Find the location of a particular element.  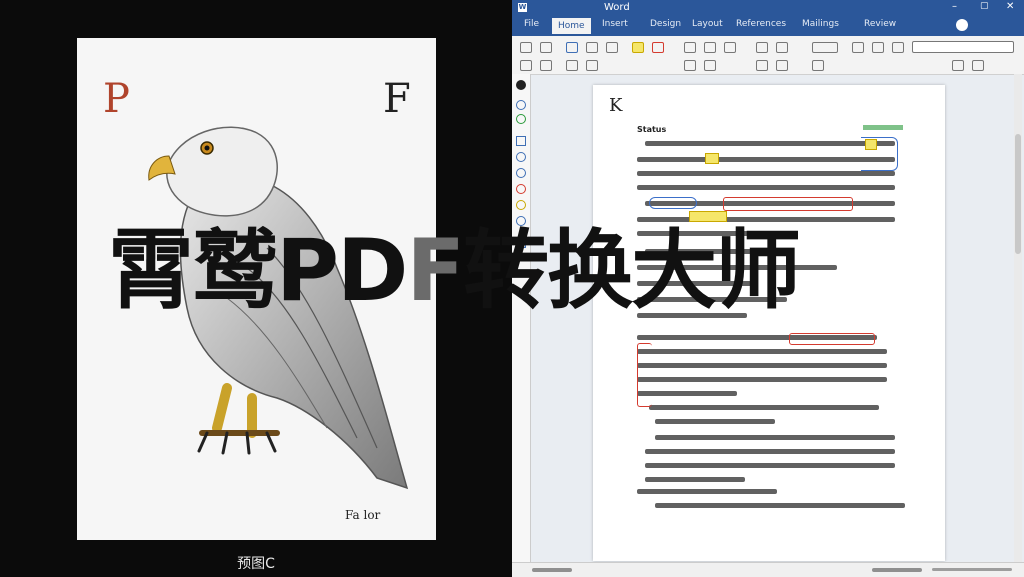

title-bar: W Word – ▢ ✕ is located at coordinates (768, 8).